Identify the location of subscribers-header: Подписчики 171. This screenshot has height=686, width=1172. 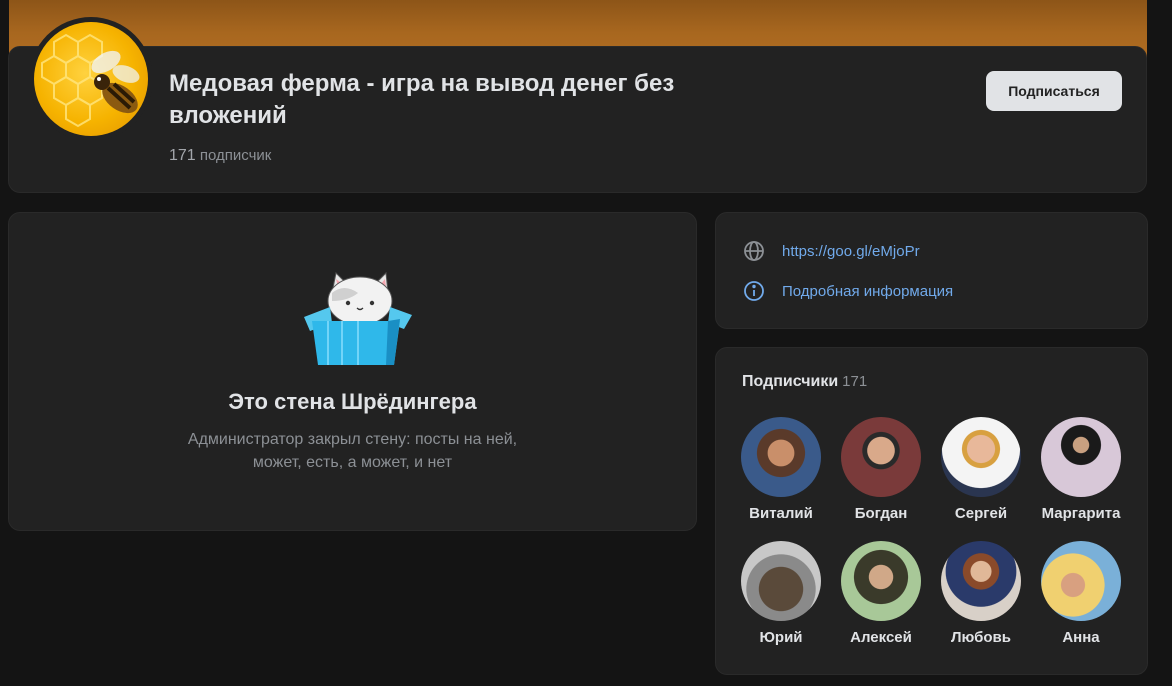
(804, 382).